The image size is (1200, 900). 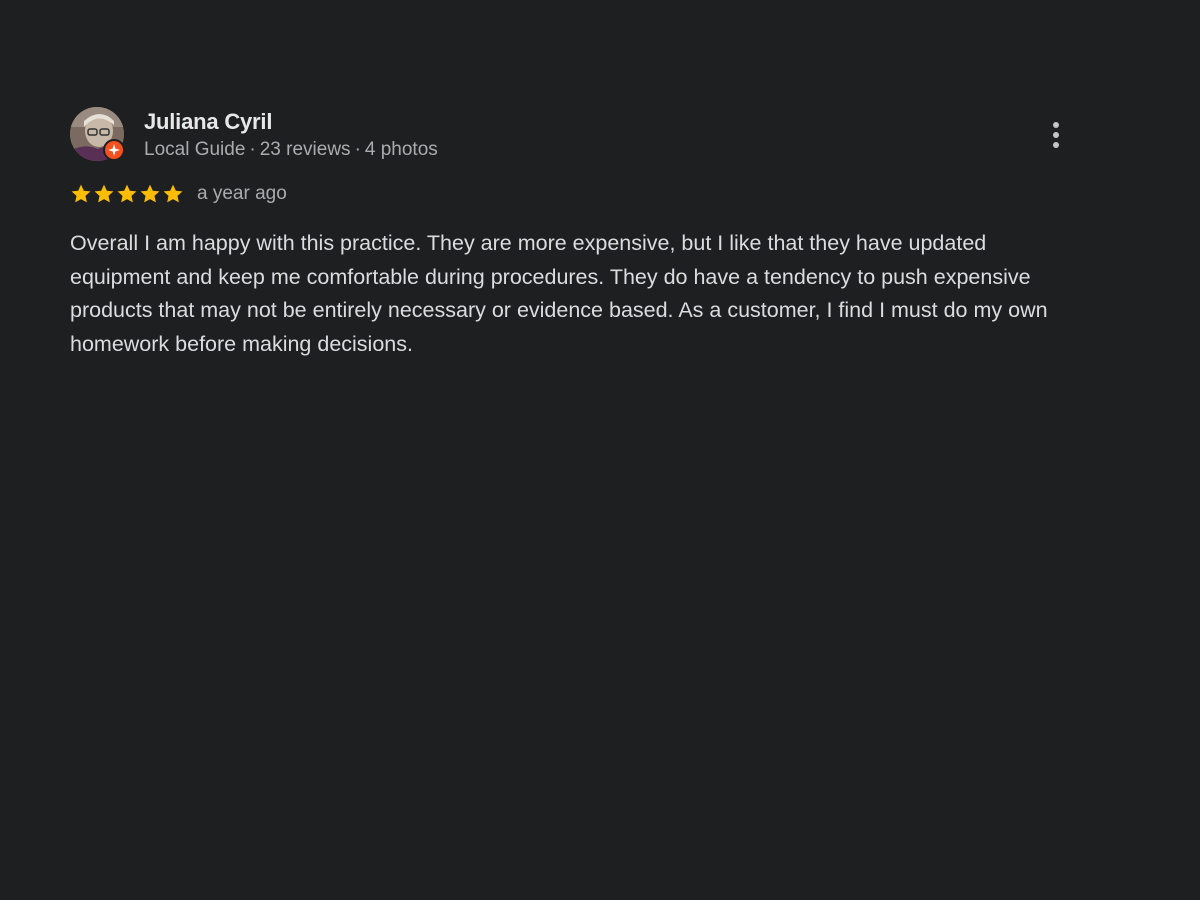 What do you see at coordinates (97, 134) in the screenshot?
I see `author-avatar-wrap` at bounding box center [97, 134].